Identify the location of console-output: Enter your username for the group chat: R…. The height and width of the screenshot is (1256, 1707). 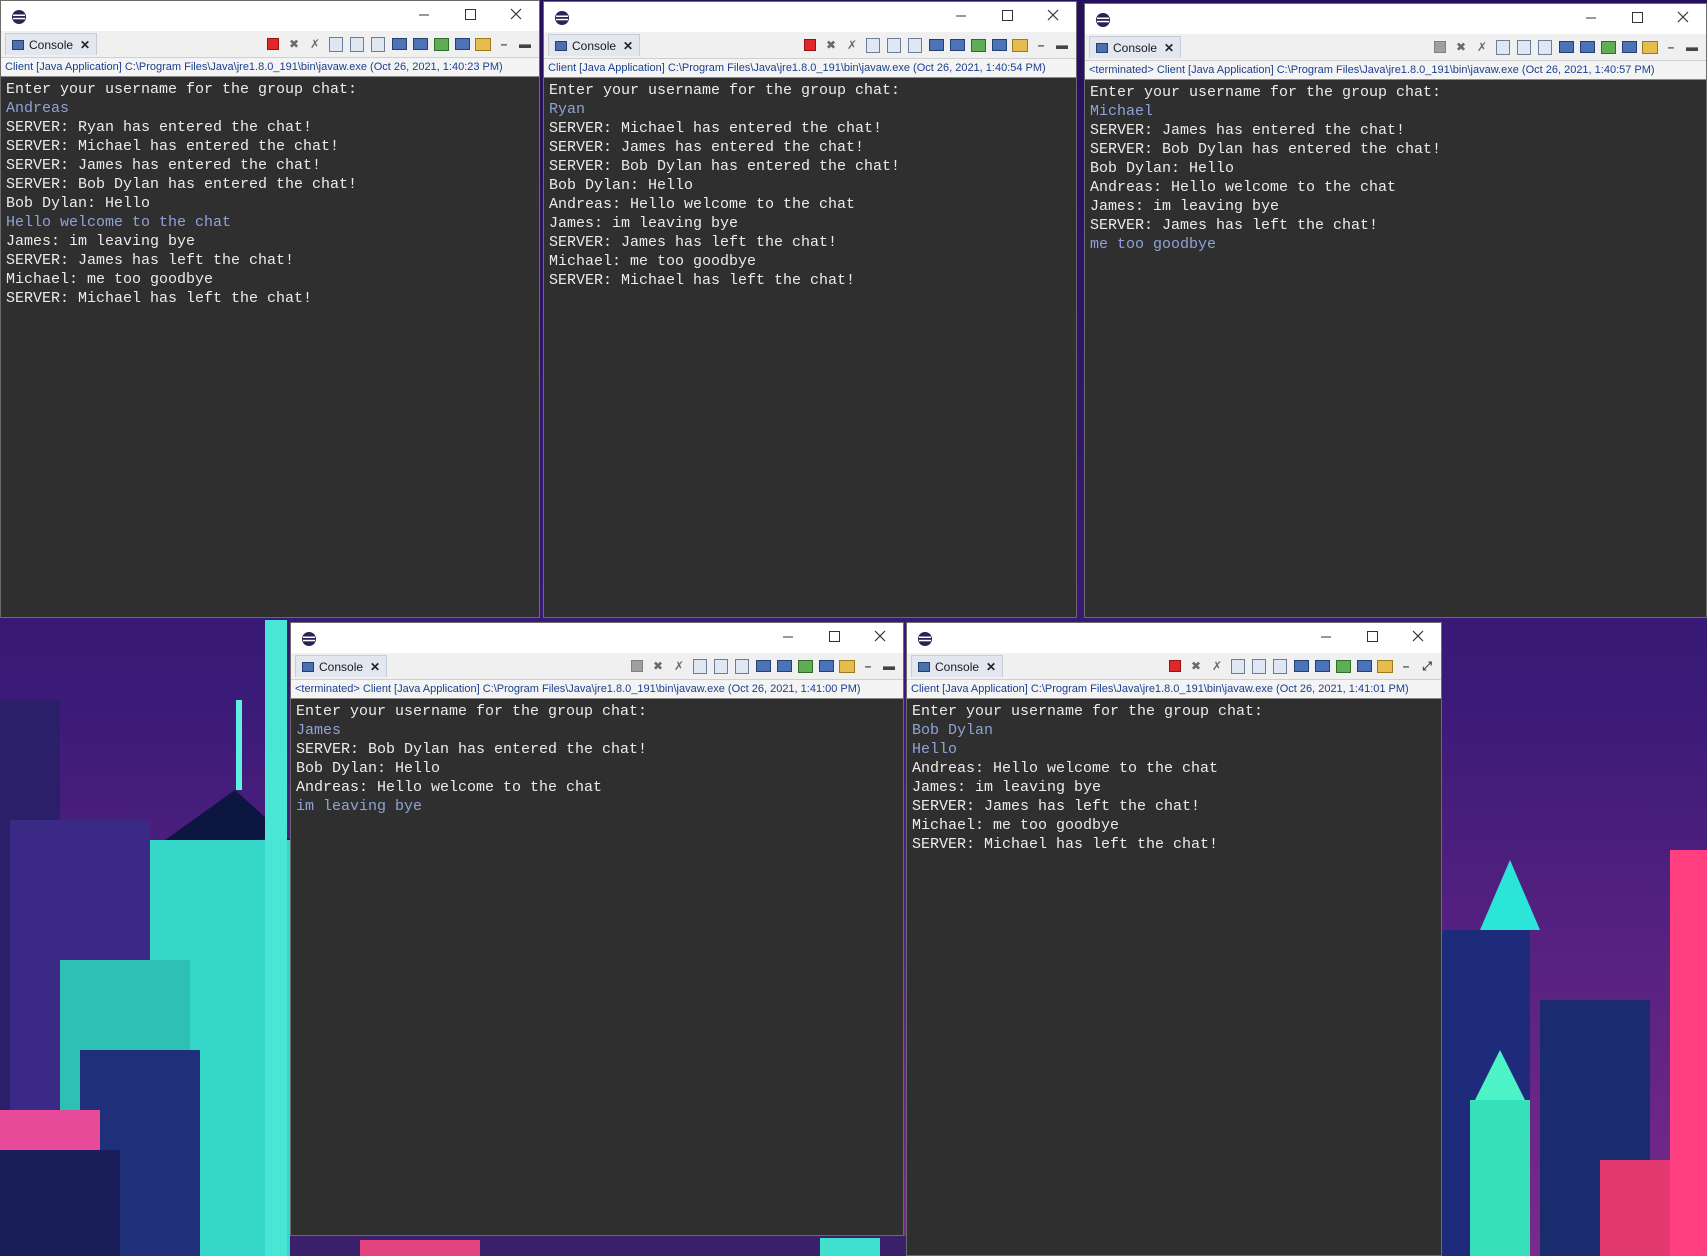
(810, 184).